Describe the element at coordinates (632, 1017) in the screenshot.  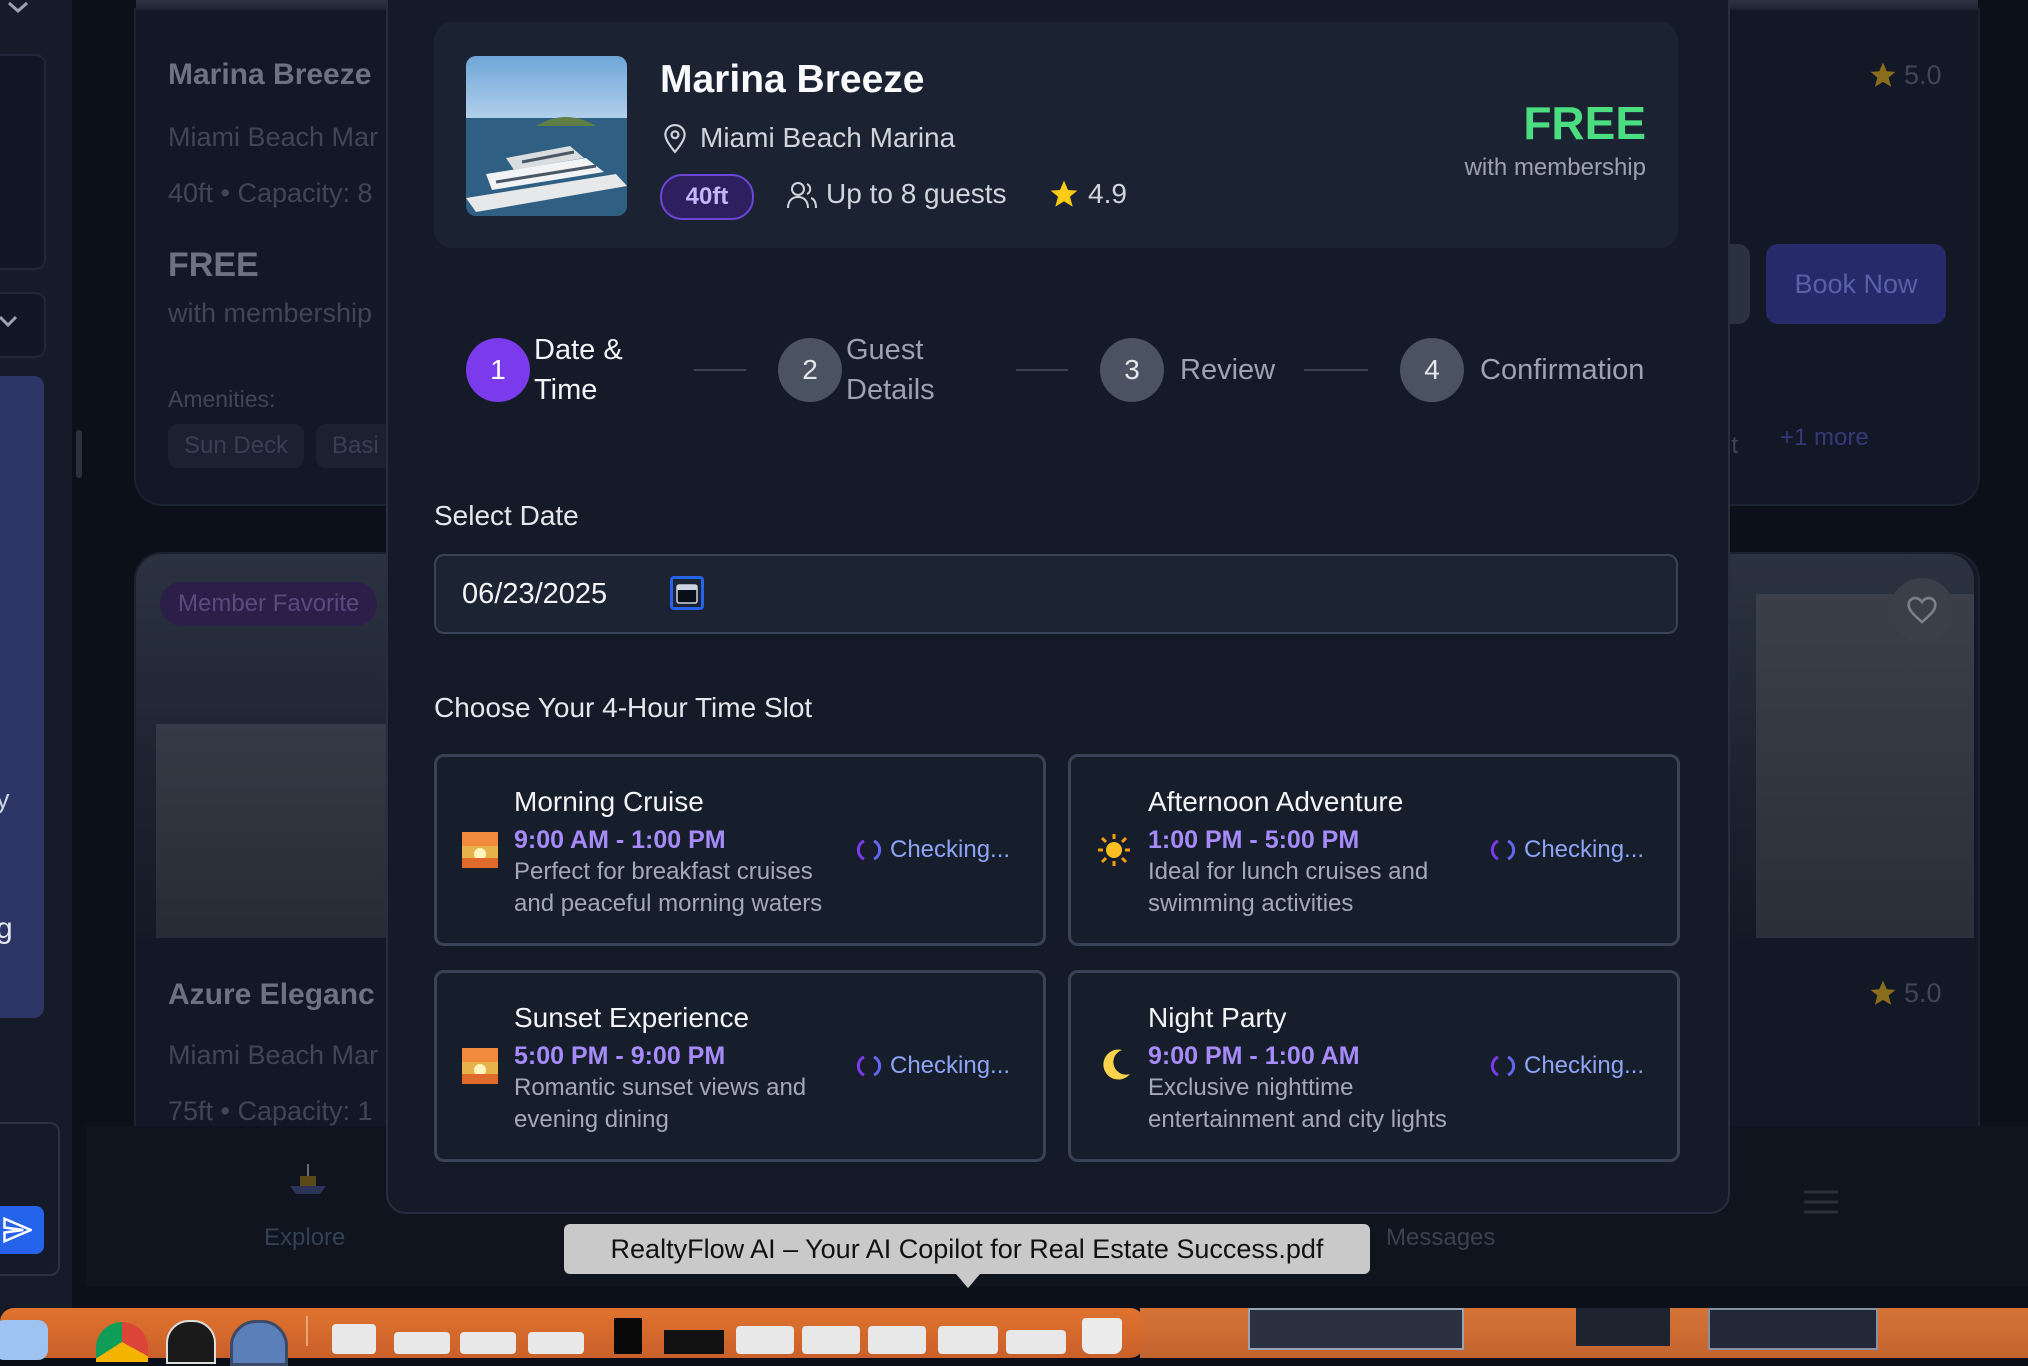
I see `slot-title: Sunset Experience` at that location.